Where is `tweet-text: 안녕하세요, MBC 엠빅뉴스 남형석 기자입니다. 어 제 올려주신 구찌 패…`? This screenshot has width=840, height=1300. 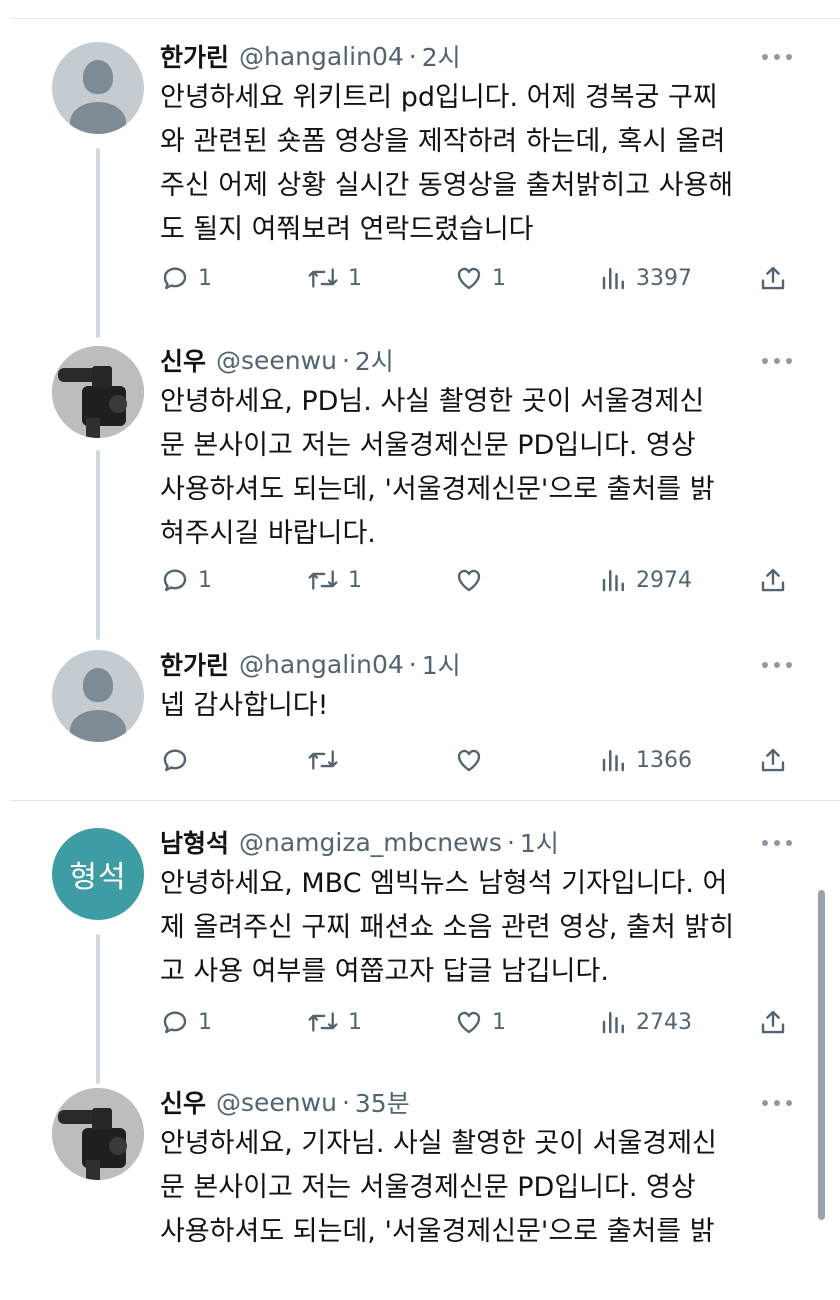
tweet-text: 안녕하세요, MBC 엠빅뉴스 남형석 기자입니다. 어 제 올려주신 구찌 패… is located at coordinates (447, 927).